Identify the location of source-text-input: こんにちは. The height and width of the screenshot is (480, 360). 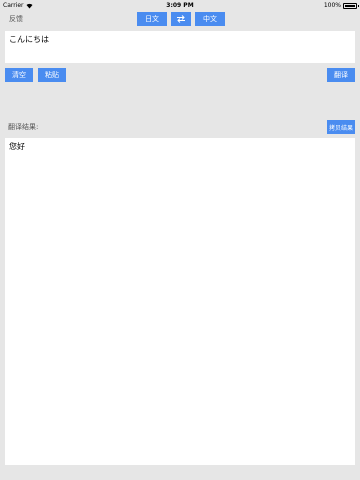
(180, 47).